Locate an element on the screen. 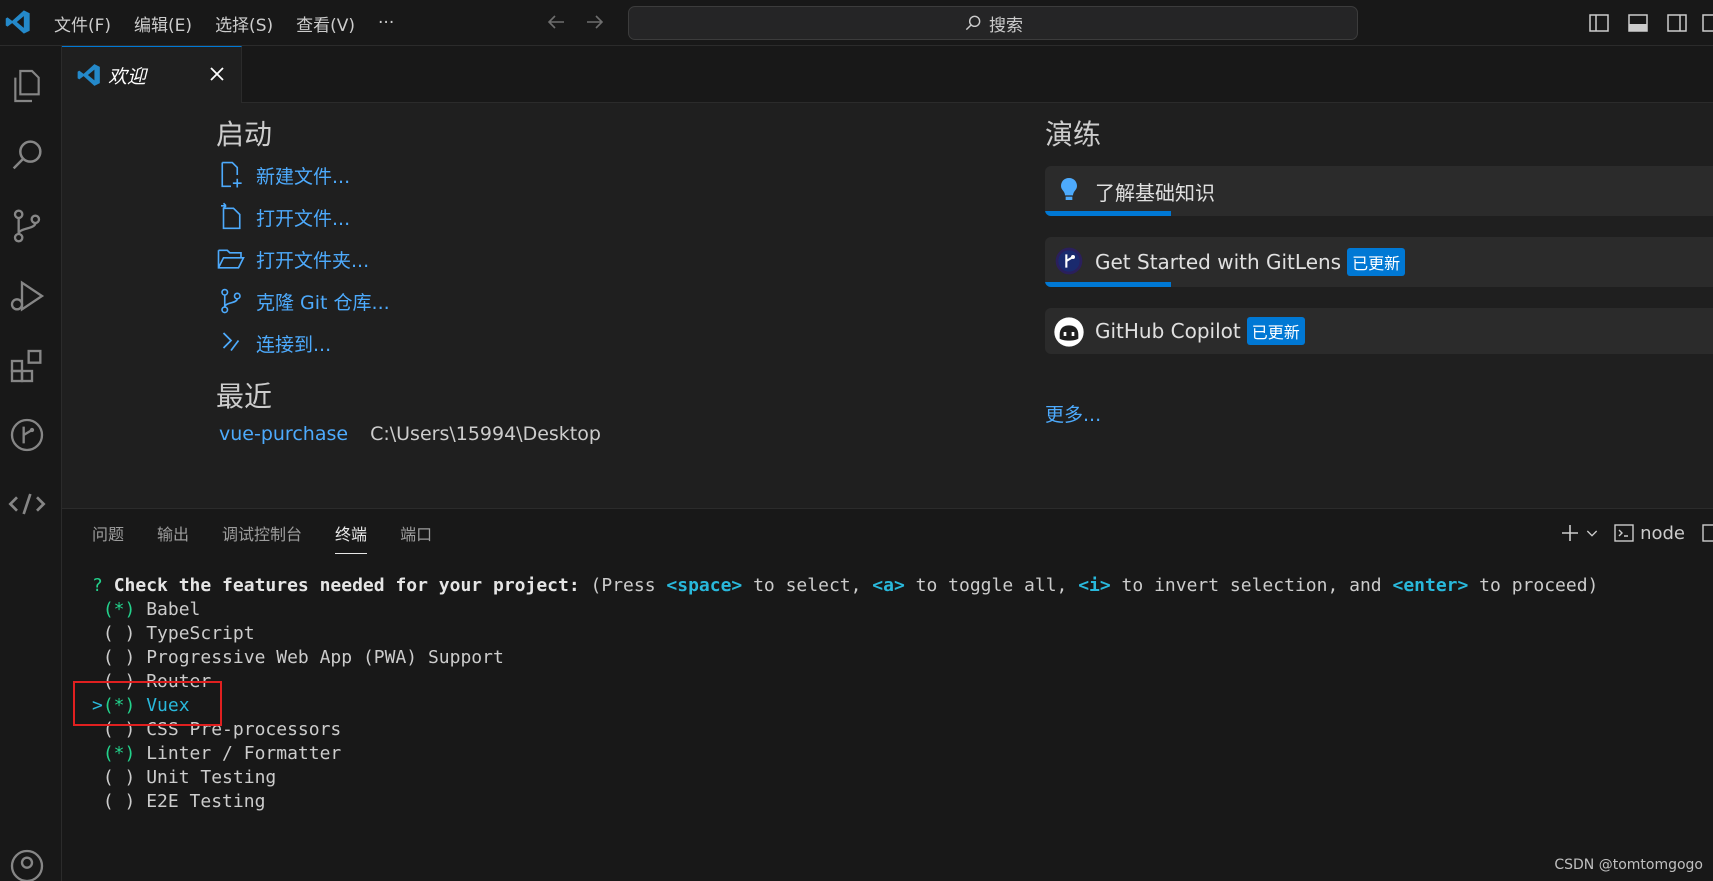  walkthrough-card-gitlens: Get Started with GitLens 已更新 is located at coordinates (1379, 262).